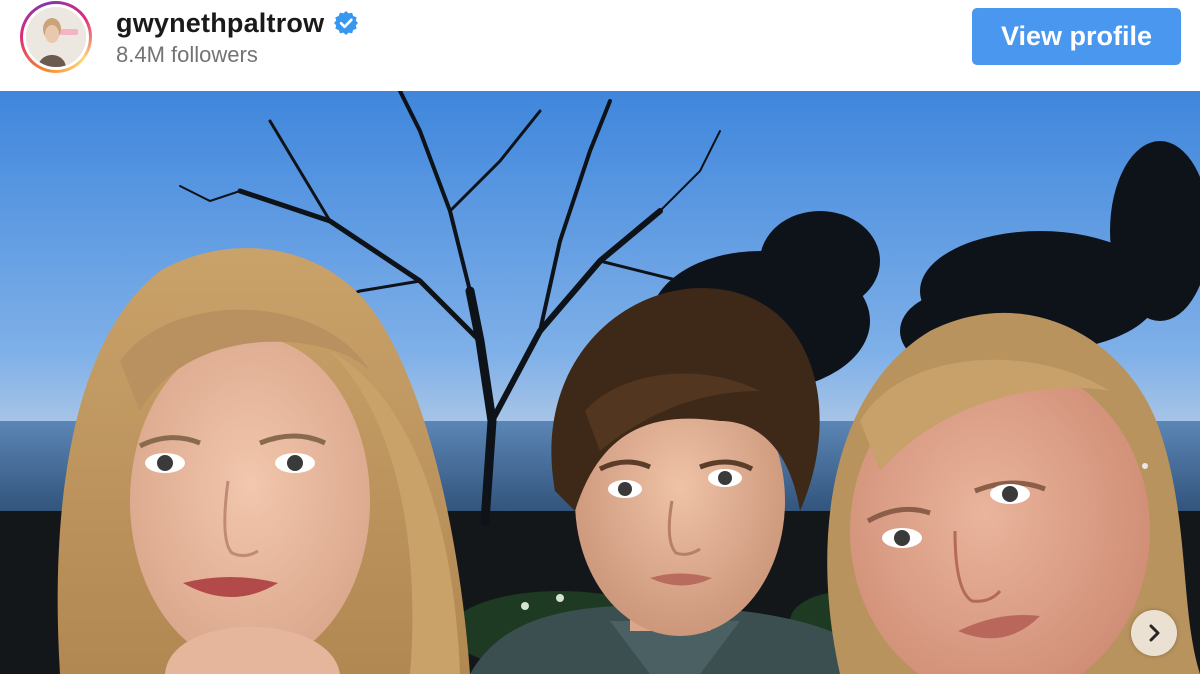 Image resolution: width=1200 pixels, height=674 pixels. I want to click on next-photo-button, so click(1154, 633).